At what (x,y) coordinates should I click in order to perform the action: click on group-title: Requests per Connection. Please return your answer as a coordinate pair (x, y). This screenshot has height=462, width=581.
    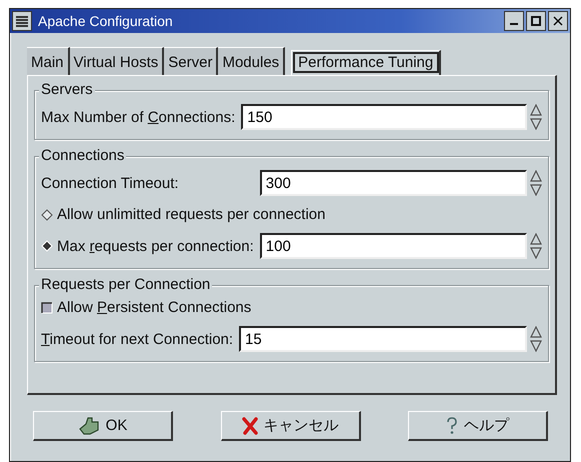
    Looking at the image, I should click on (125, 285).